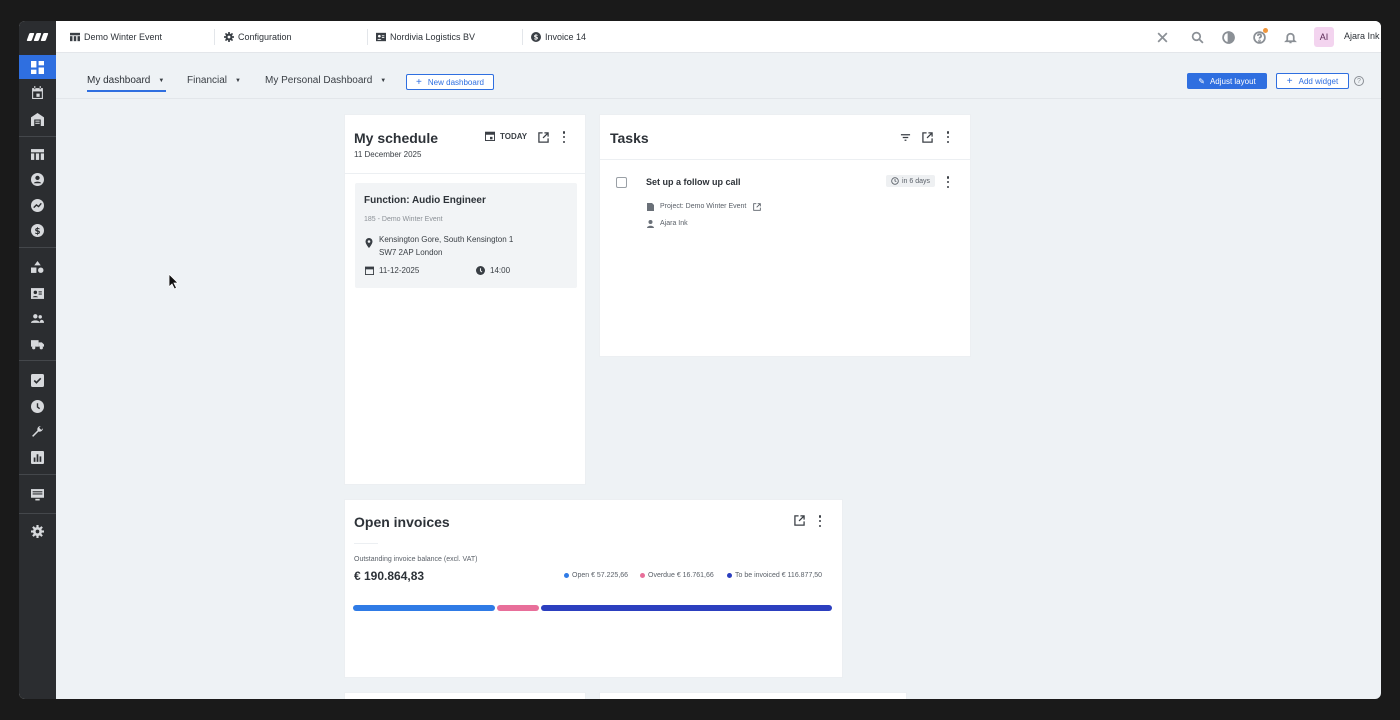 The image size is (1400, 720). I want to click on close-icon, so click(1162, 37).